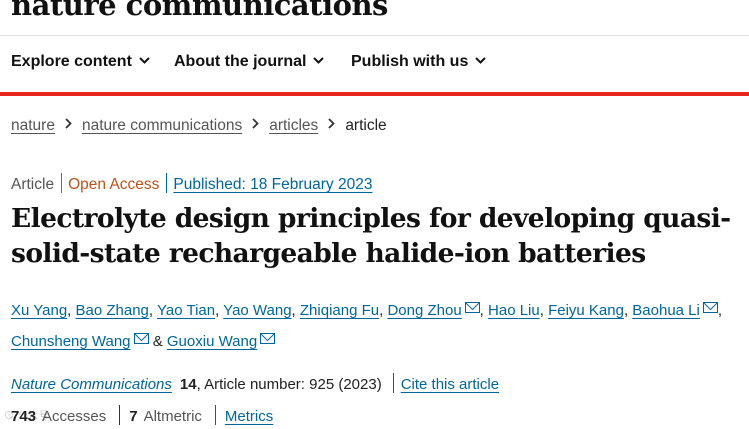 The image size is (749, 429). I want to click on nav-label: About the journal, so click(240, 61).